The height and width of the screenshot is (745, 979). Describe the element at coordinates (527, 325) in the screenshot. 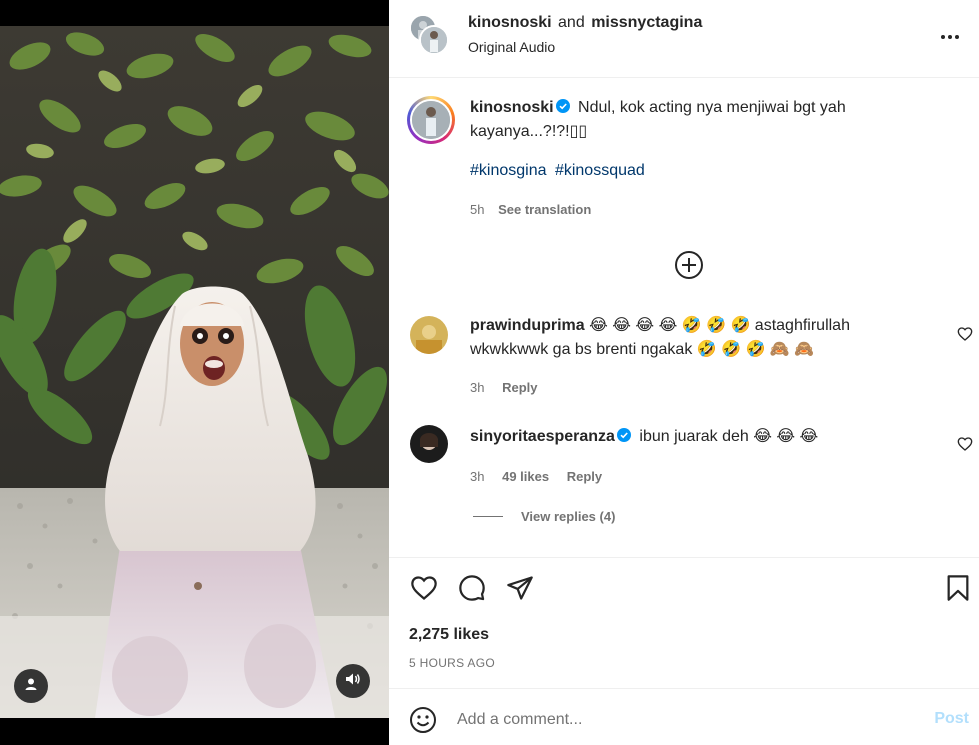

I see `comment-username: prawinduprima` at that location.